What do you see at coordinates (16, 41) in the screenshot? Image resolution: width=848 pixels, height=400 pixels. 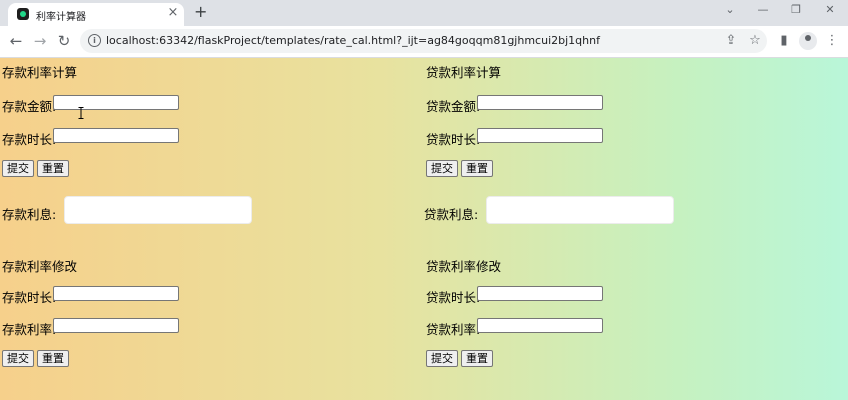 I see `back-icon: ←` at bounding box center [16, 41].